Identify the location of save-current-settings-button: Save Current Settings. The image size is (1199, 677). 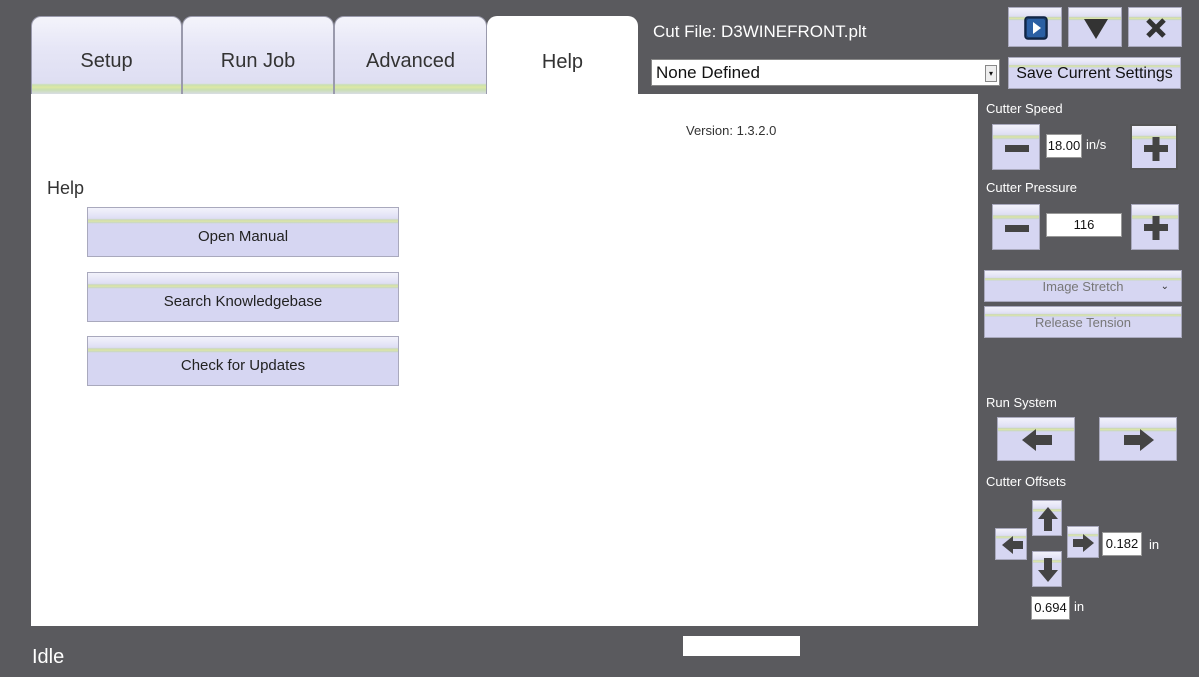
(1094, 73).